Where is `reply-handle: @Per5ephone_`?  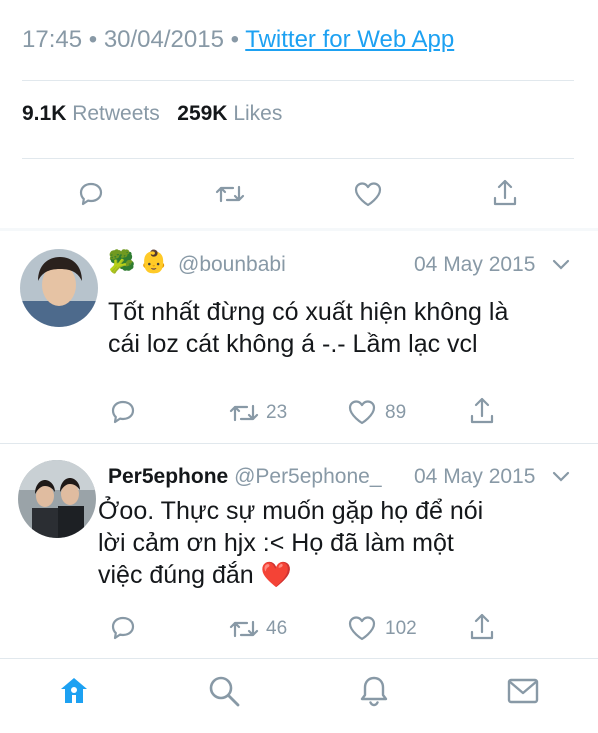 reply-handle: @Per5ephone_ is located at coordinates (307, 476).